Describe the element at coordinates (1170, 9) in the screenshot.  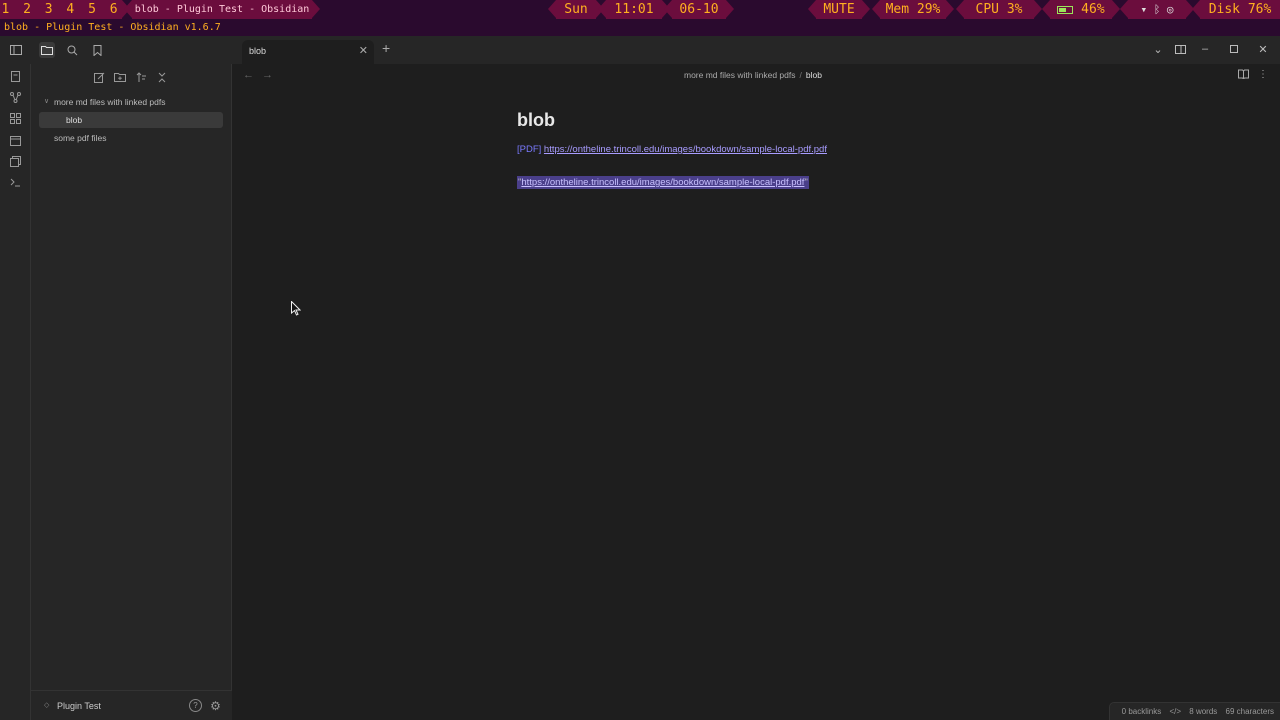
I see `sync-icon: ◎` at that location.